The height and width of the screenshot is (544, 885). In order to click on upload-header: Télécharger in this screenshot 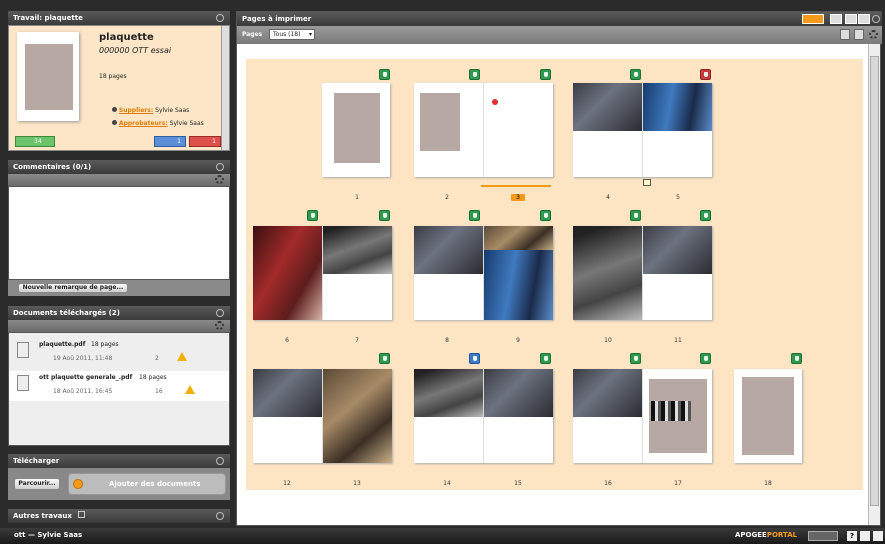, I will do `click(119, 461)`.